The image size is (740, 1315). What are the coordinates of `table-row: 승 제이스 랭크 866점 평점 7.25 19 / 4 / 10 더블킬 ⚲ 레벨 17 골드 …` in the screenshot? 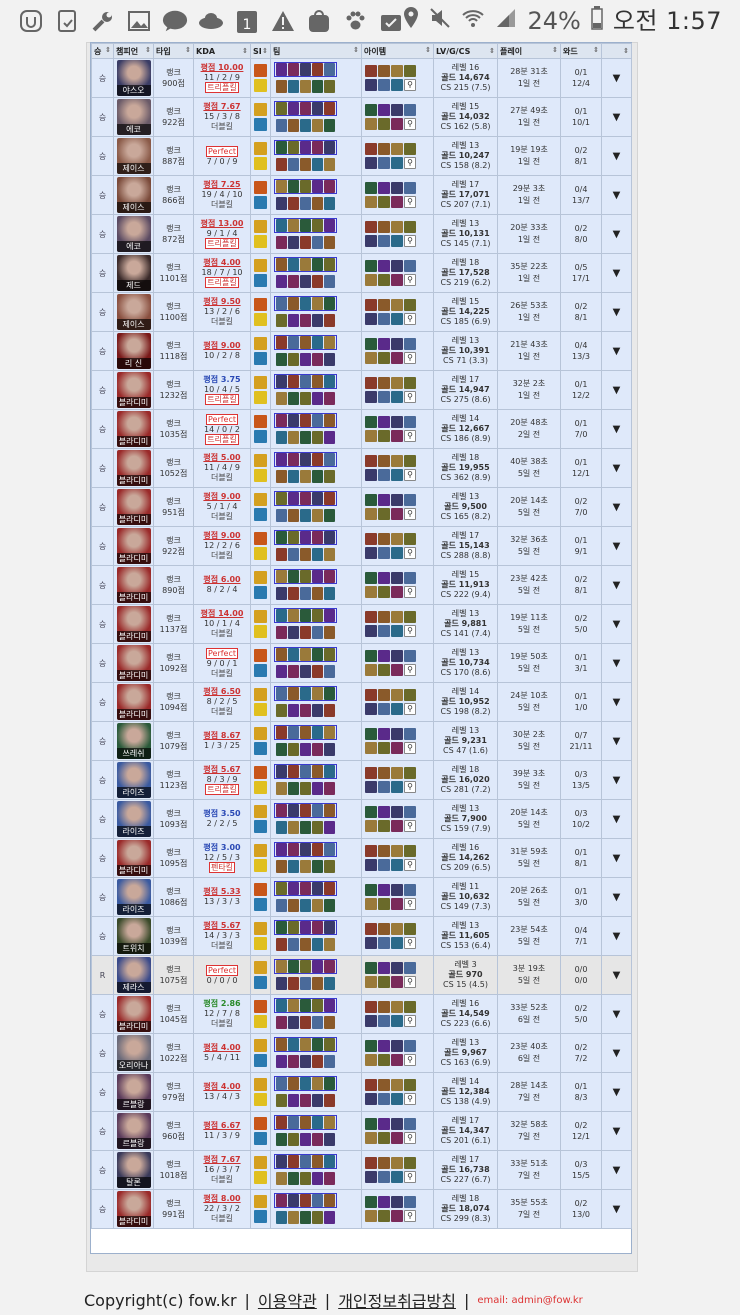 It's located at (361, 195).